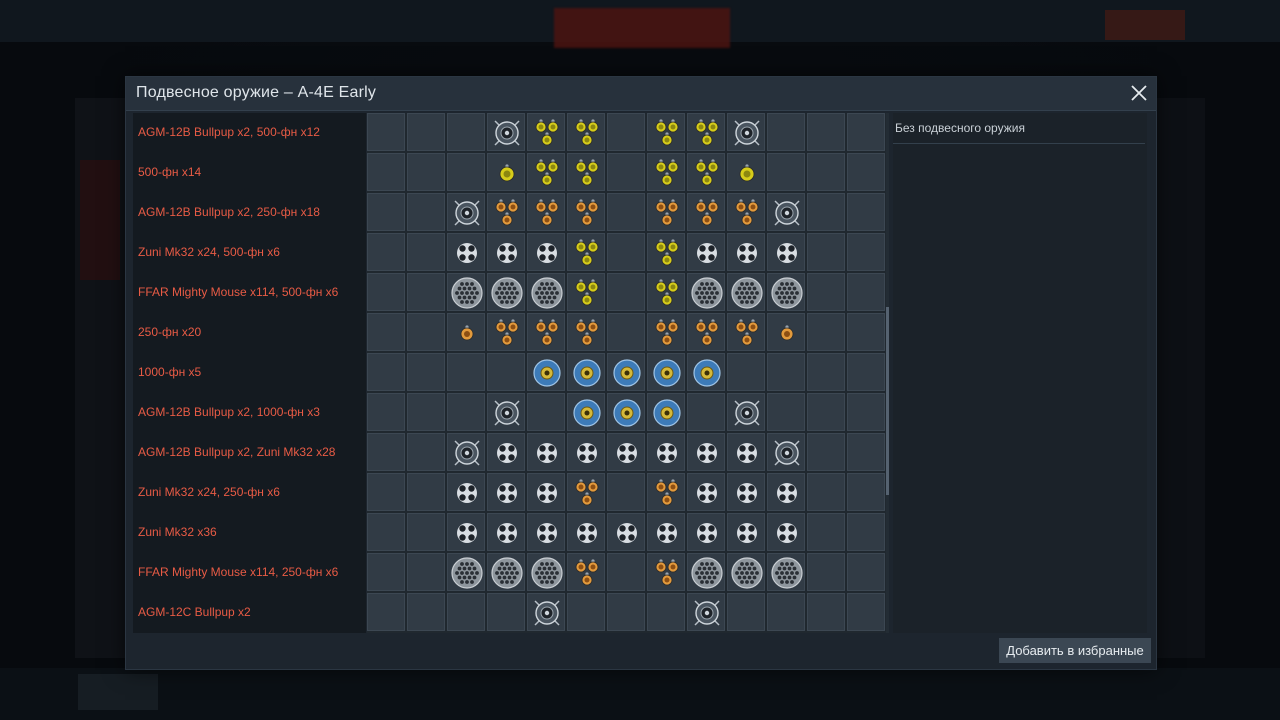 The width and height of the screenshot is (1280, 720). What do you see at coordinates (1075, 650) in the screenshot?
I see `add-to-favorites-button: Добавить в избранные` at bounding box center [1075, 650].